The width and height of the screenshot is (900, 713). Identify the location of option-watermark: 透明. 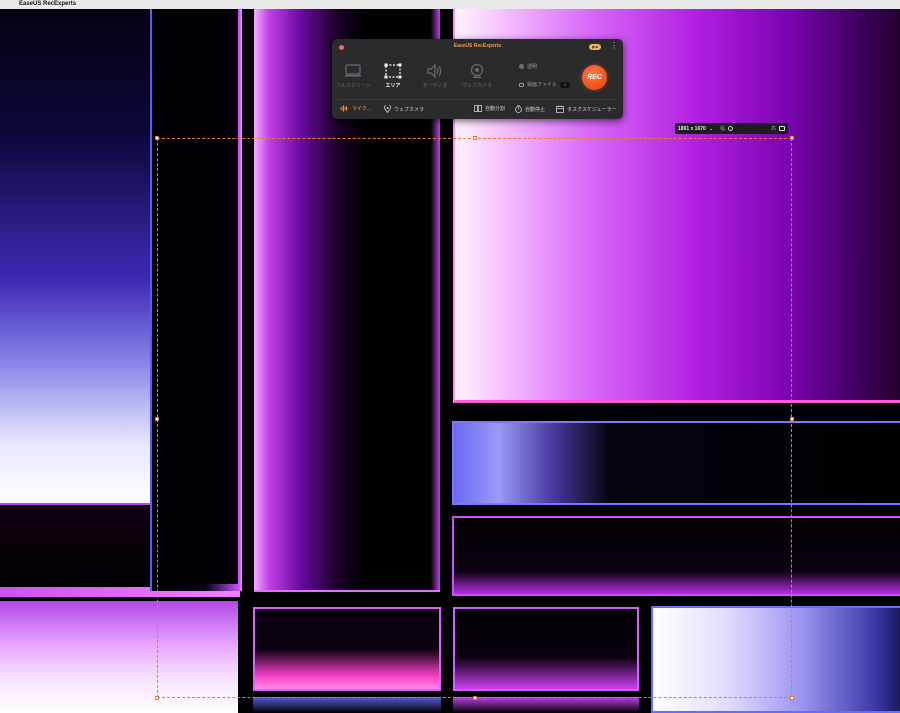
(528, 66).